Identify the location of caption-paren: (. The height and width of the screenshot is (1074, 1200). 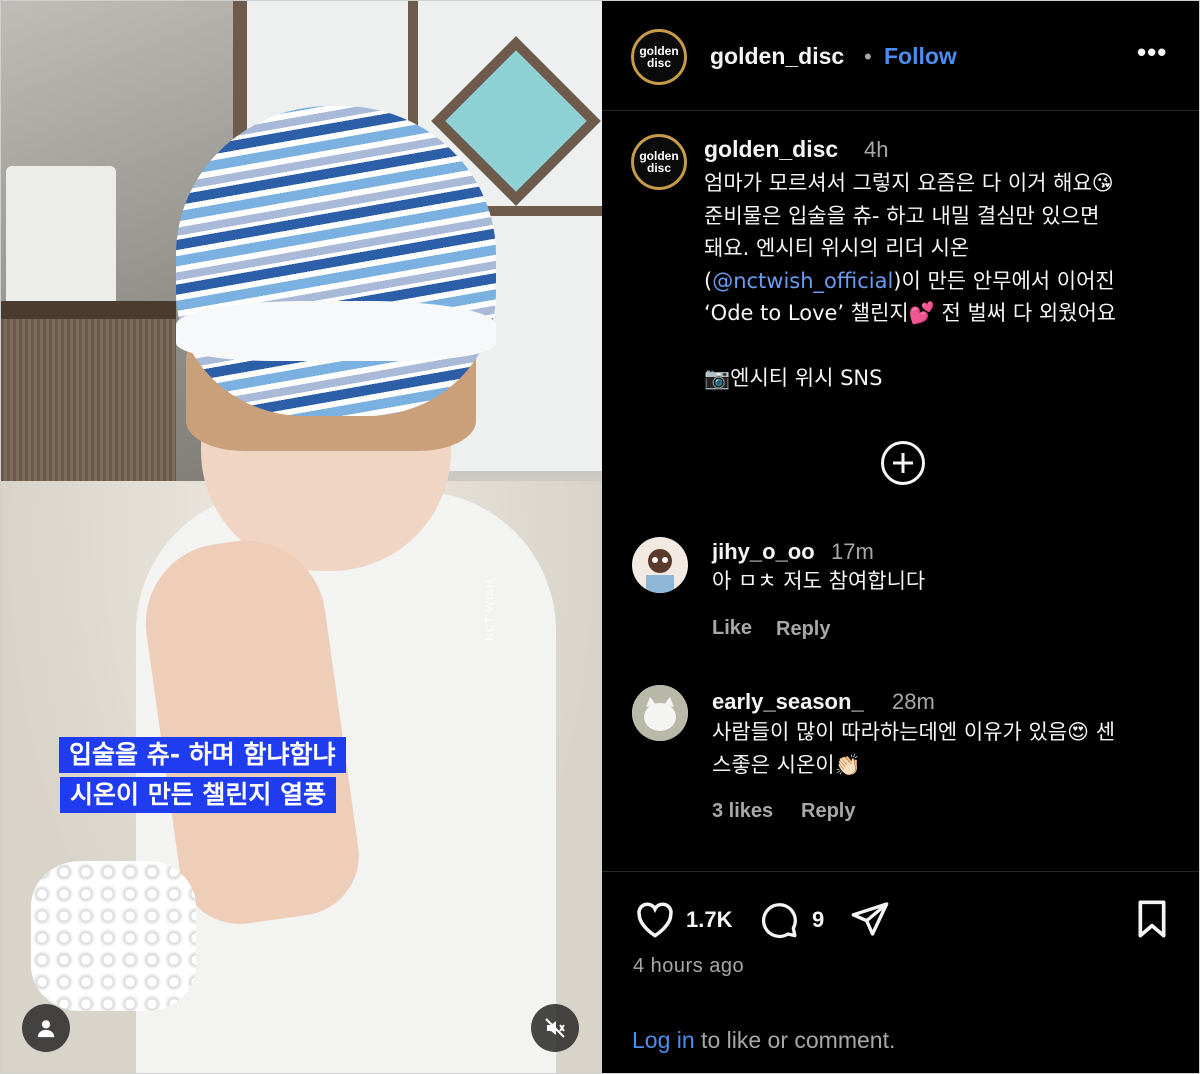
(708, 280).